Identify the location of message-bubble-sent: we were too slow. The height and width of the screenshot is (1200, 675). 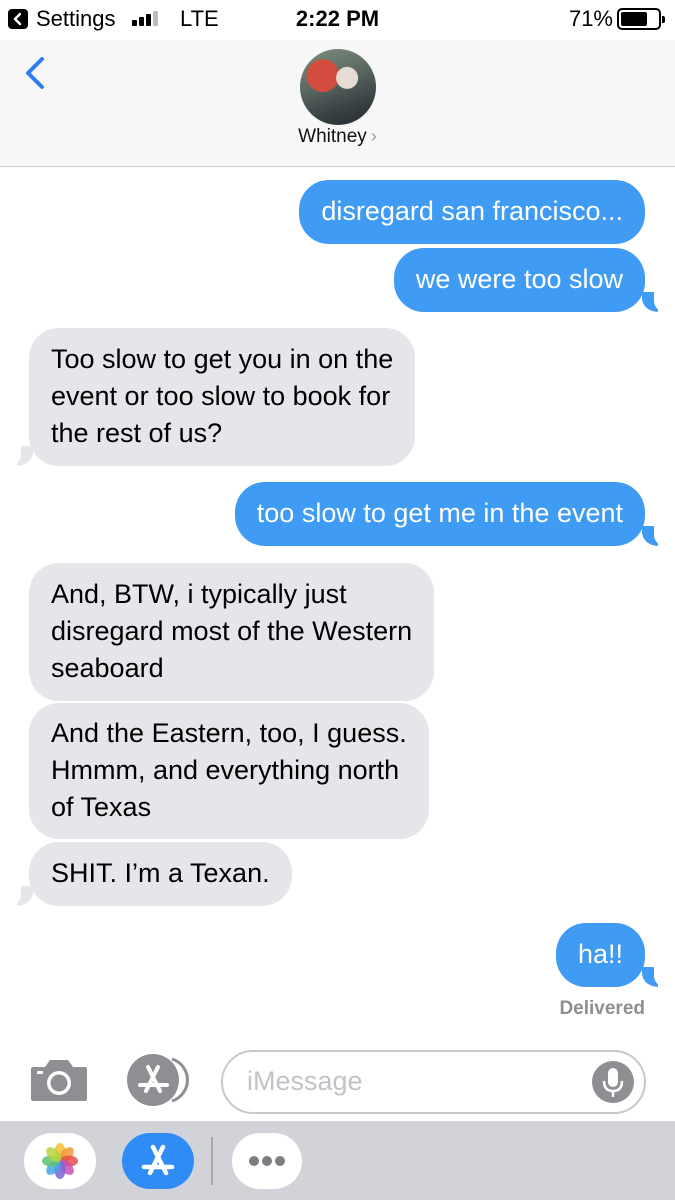
(519, 280).